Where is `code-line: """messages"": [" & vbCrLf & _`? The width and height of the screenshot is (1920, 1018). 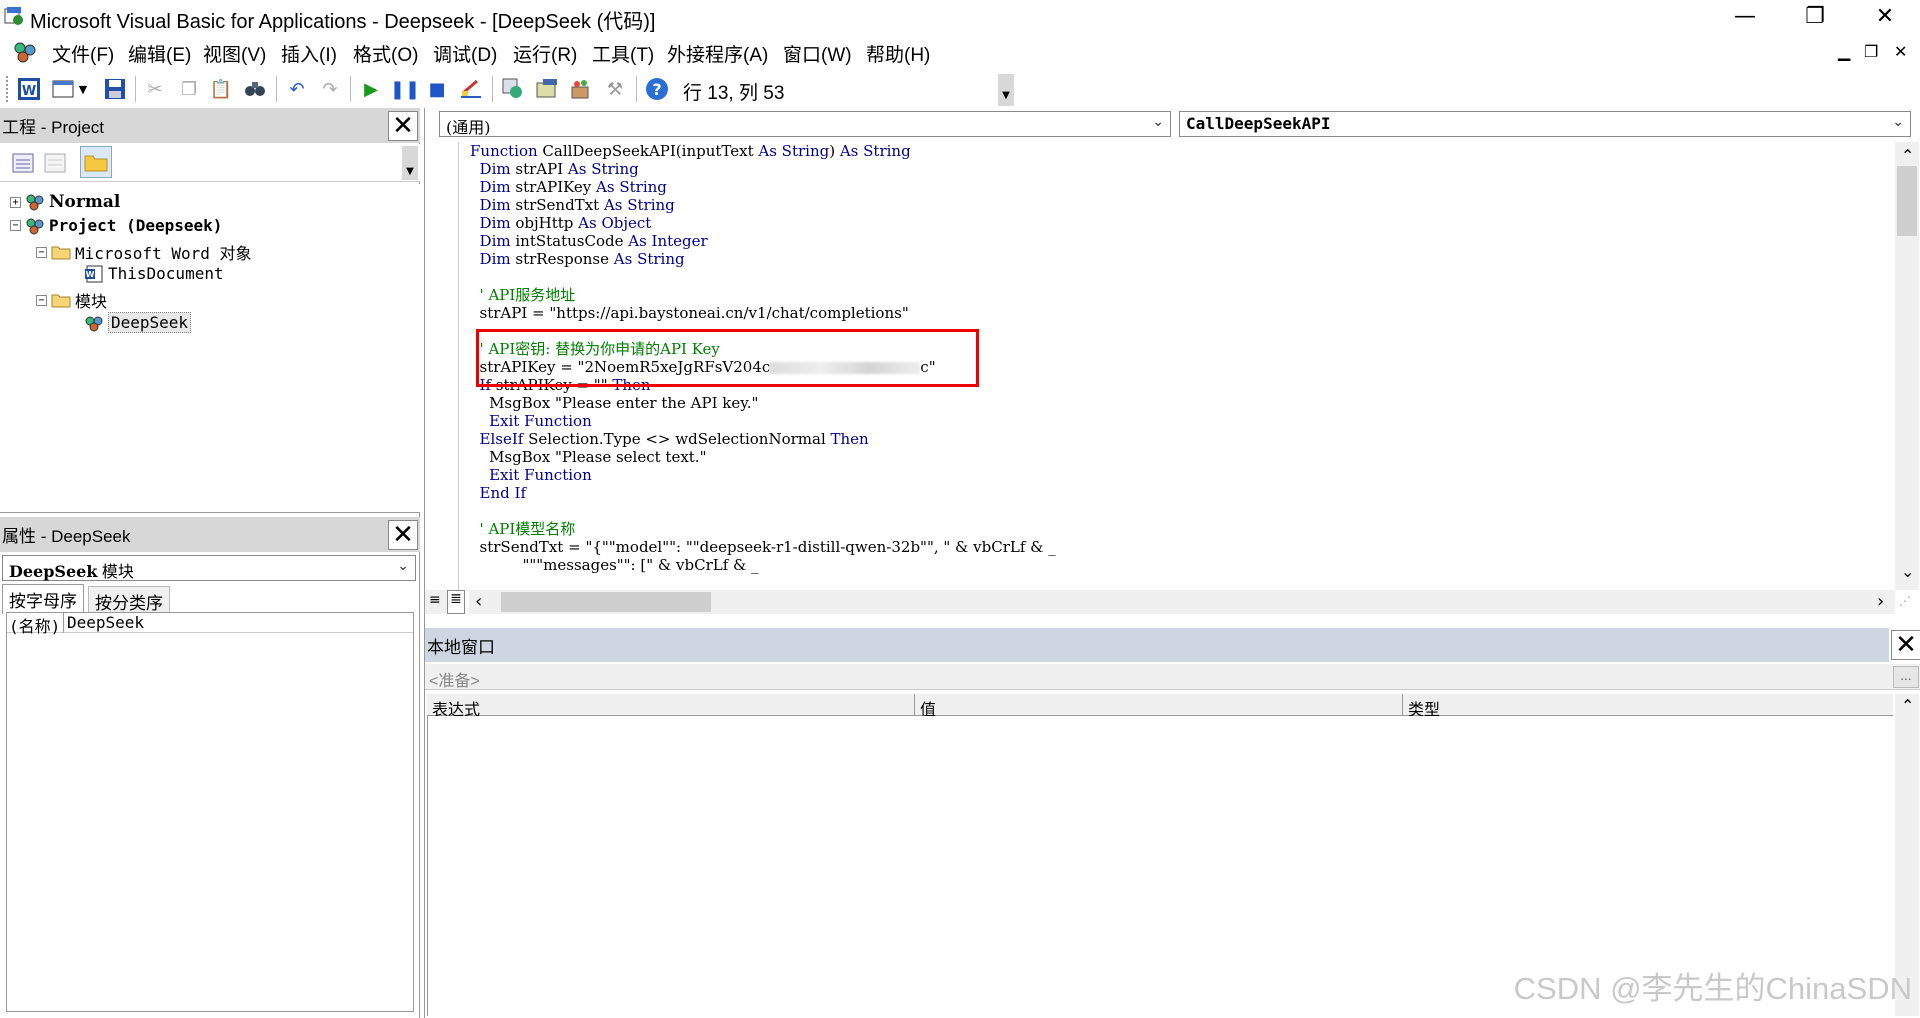 code-line: """messages"": [" & vbCrLf & _ is located at coordinates (1180, 565).